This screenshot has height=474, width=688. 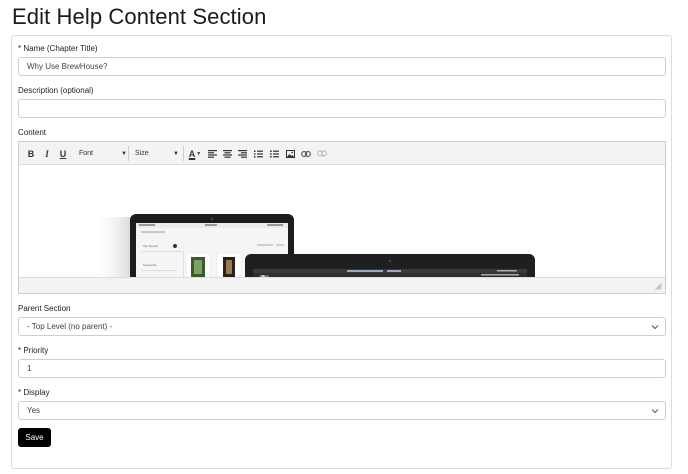 I want to click on editor-statusbar, so click(x=342, y=285).